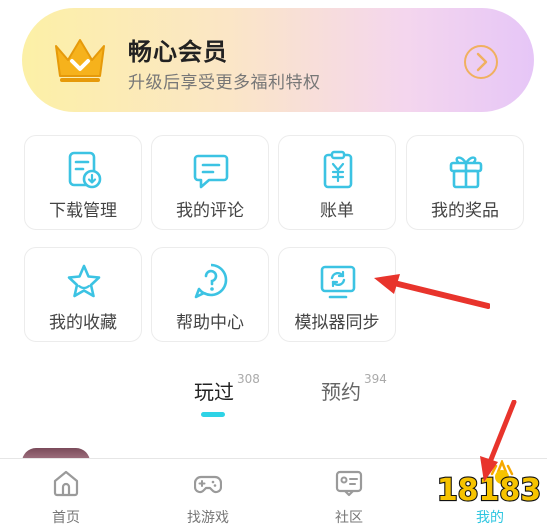  I want to click on tile-label: 我的评论, so click(210, 211).